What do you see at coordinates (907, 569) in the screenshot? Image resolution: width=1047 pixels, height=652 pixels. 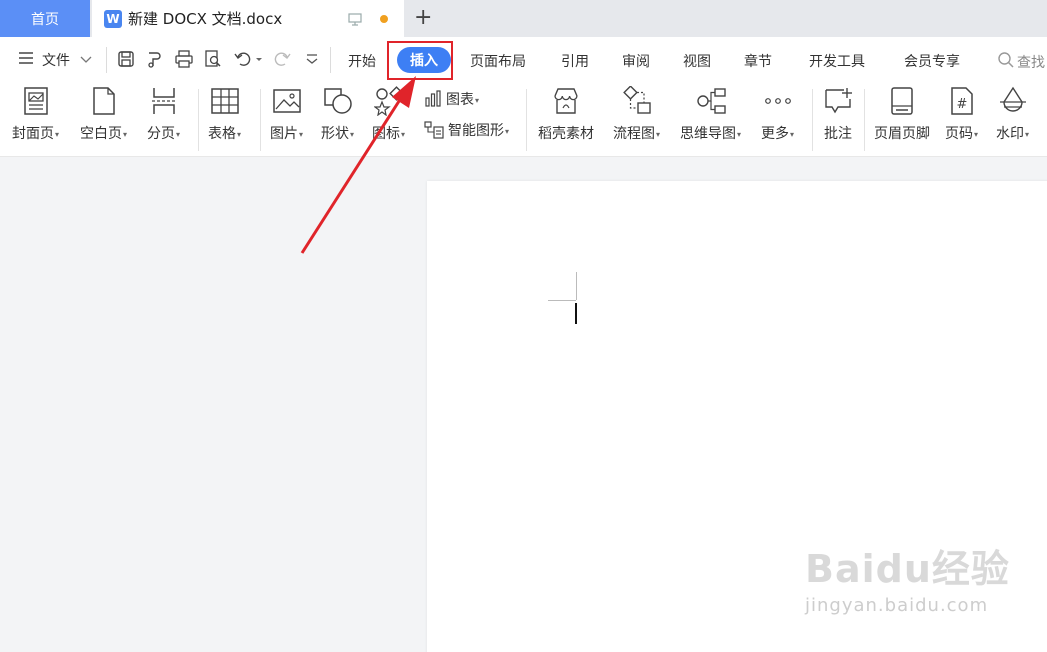 I see `watermark-main-text: Baidu经验` at bounding box center [907, 569].